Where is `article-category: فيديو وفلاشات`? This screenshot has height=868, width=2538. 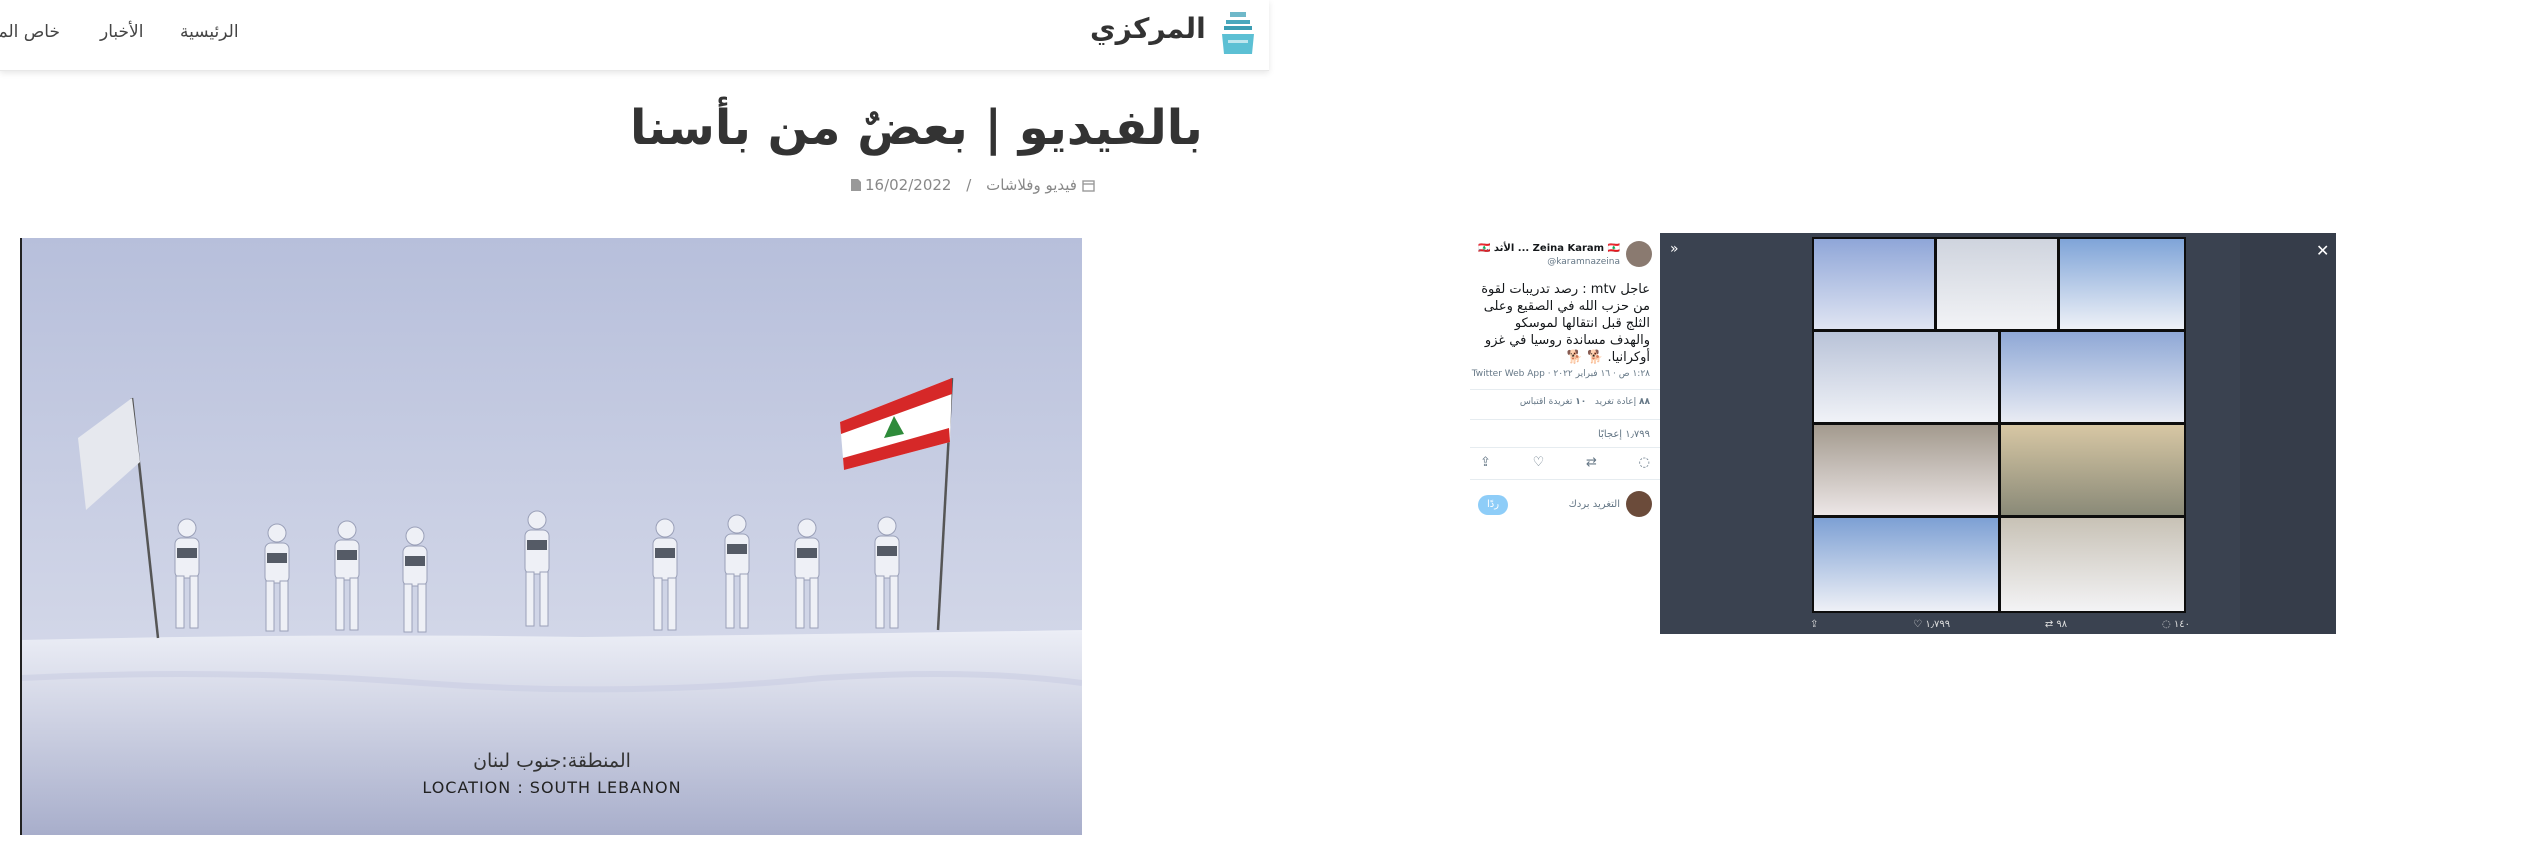 article-category: فيديو وفلاشات is located at coordinates (1031, 185).